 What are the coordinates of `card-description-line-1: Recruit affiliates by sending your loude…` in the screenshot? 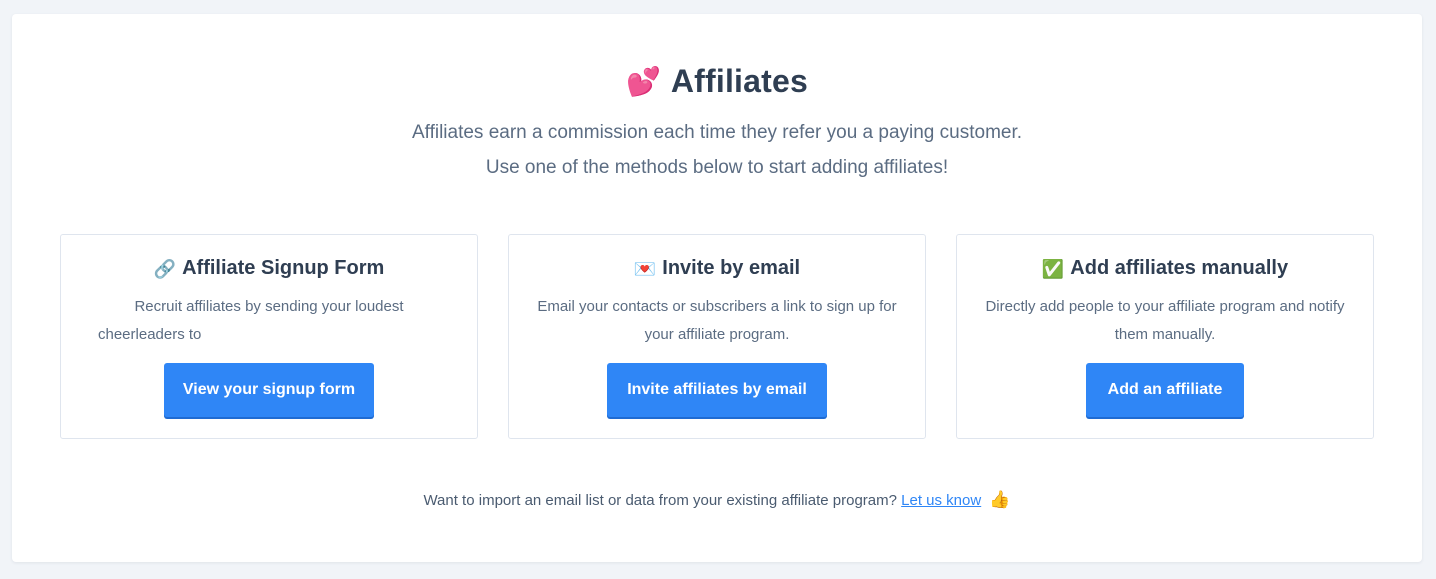 It's located at (269, 306).